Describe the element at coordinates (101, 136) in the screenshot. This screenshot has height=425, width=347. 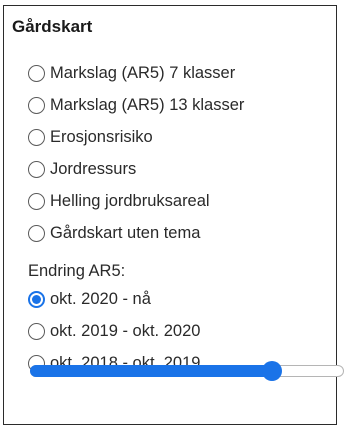
I see `radio-label: Erosjonsrisiko` at that location.